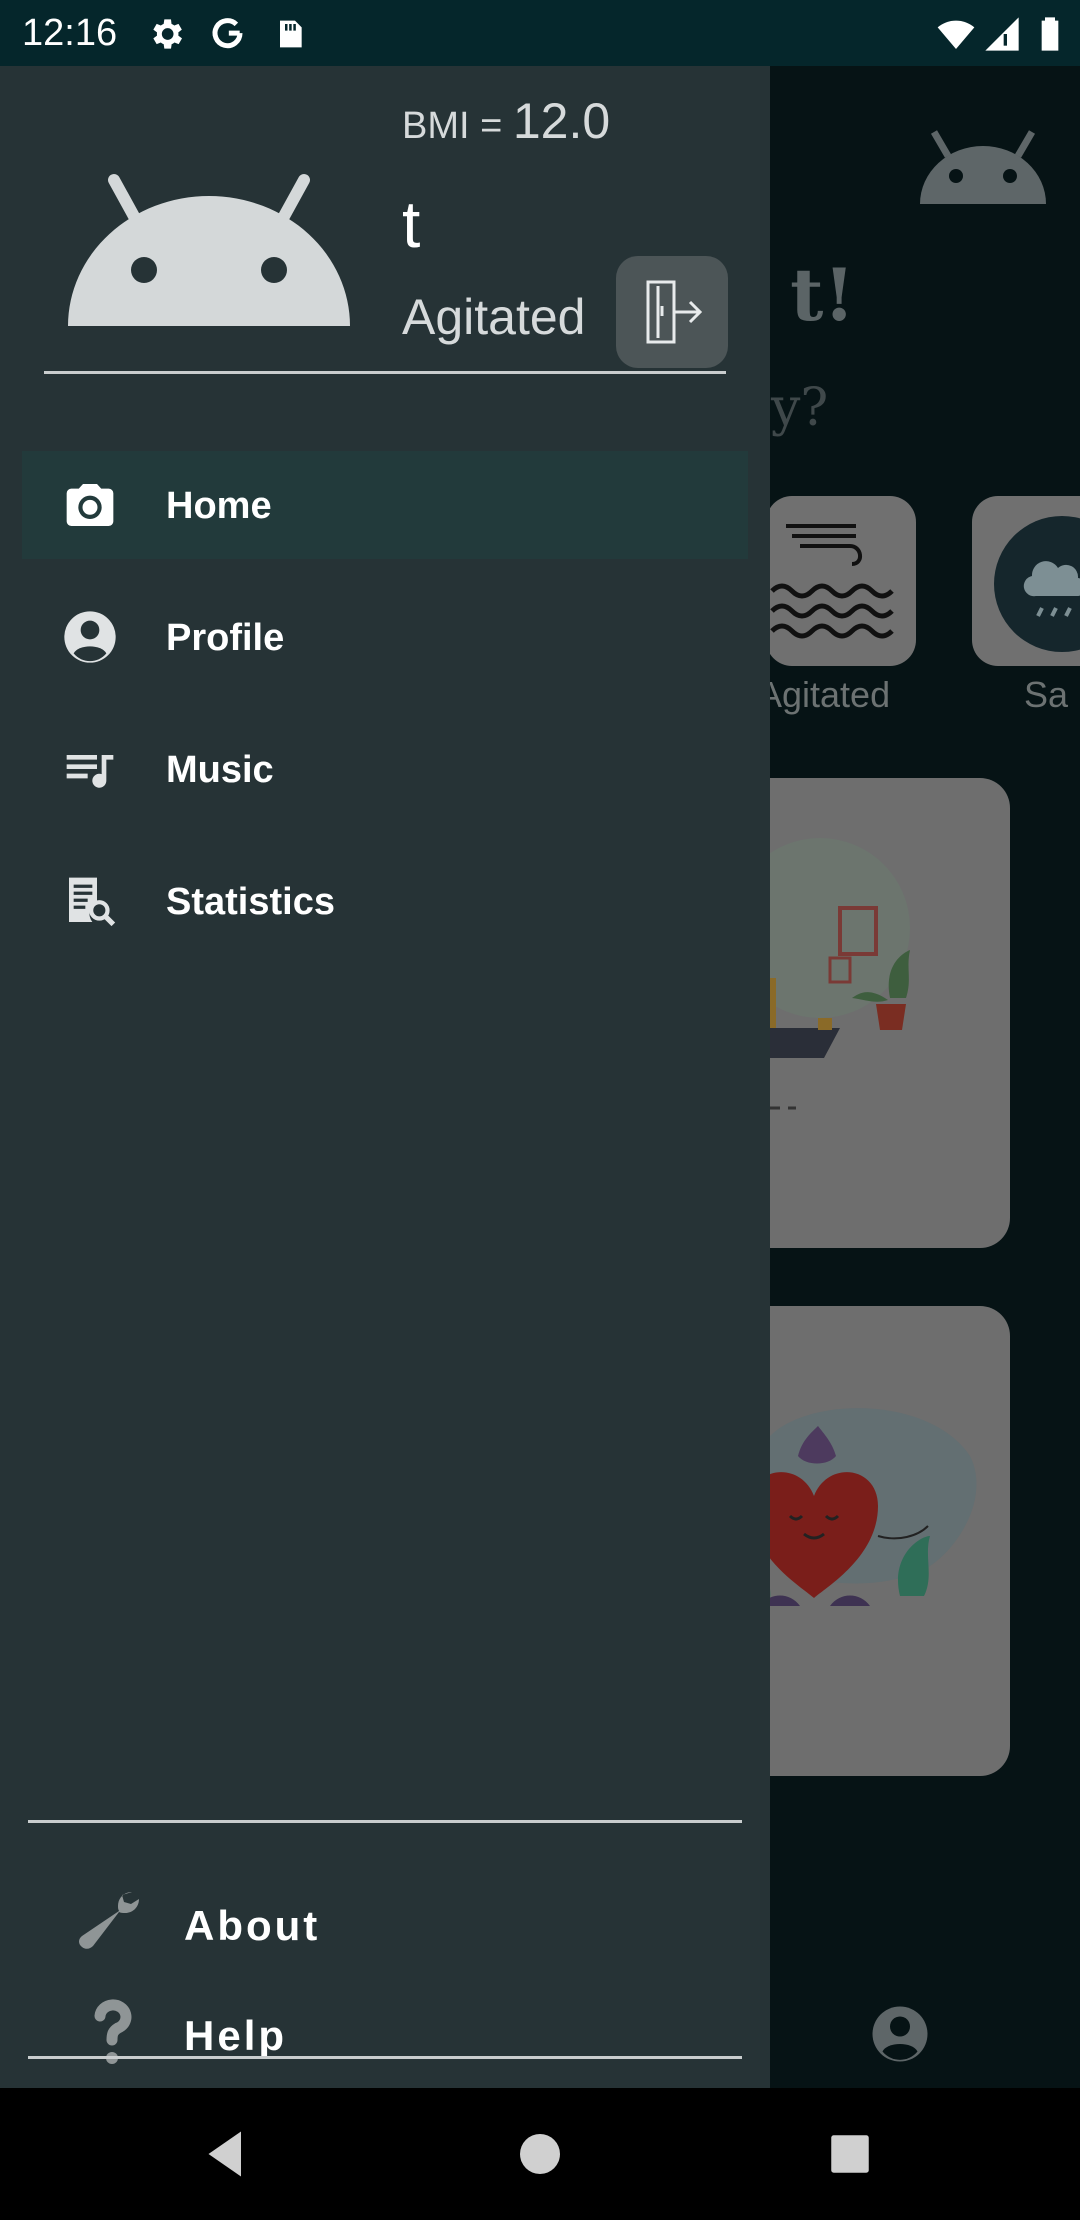 This screenshot has height=2220, width=1080. What do you see at coordinates (411, 224) in the screenshot?
I see `username: t` at bounding box center [411, 224].